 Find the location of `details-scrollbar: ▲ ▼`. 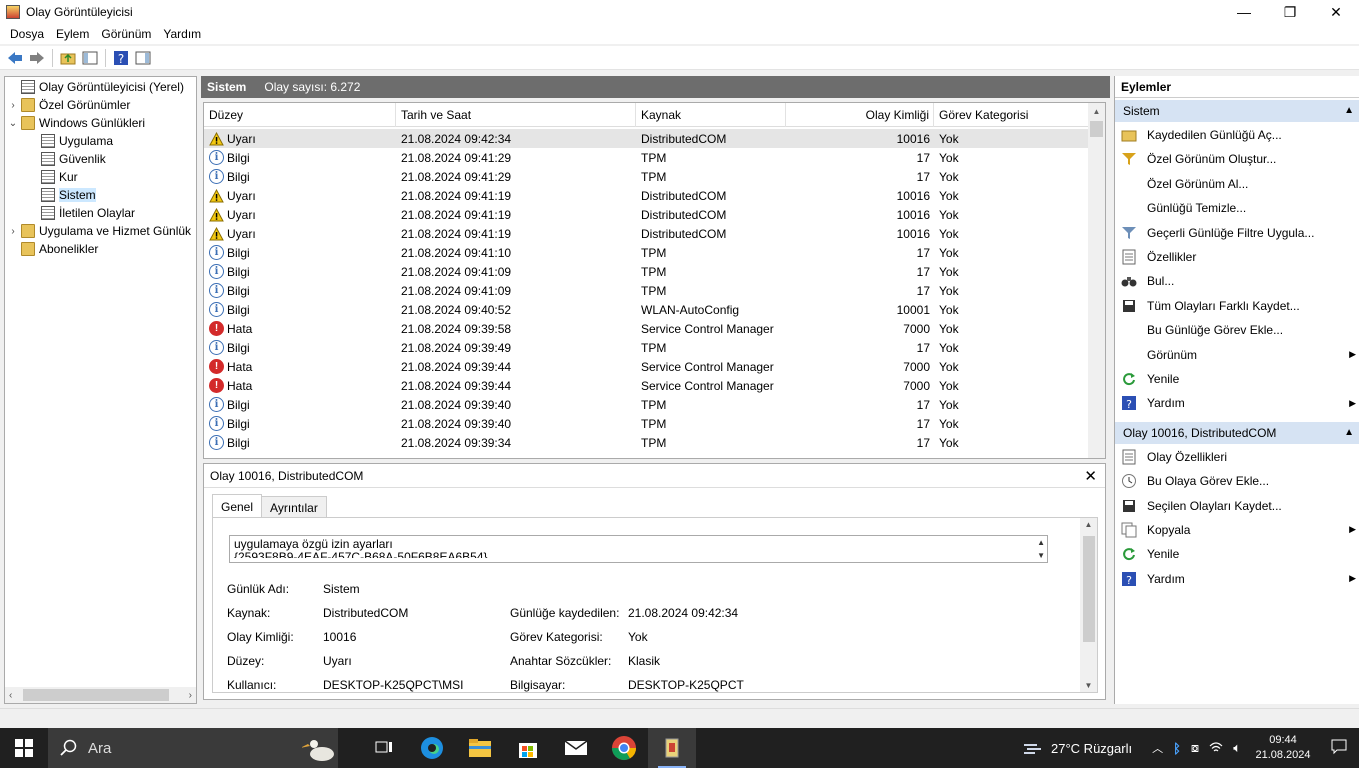

details-scrollbar: ▲ ▼ is located at coordinates (1088, 605).